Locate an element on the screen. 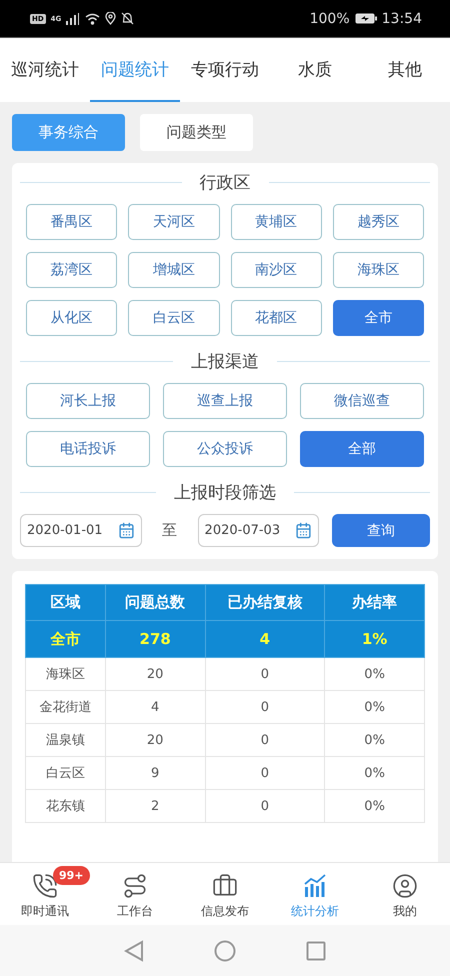 The width and height of the screenshot is (450, 976). column-header: 办结率 is located at coordinates (374, 602).